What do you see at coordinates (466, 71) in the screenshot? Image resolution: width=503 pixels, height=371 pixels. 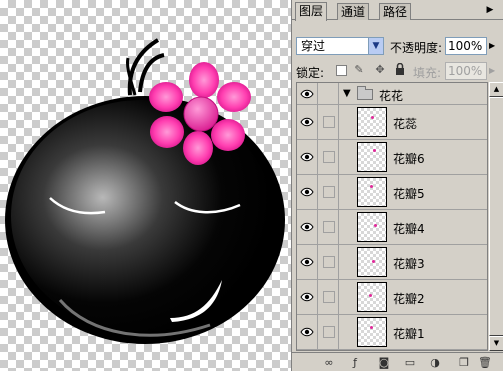 I see `fill-input: 100%` at bounding box center [466, 71].